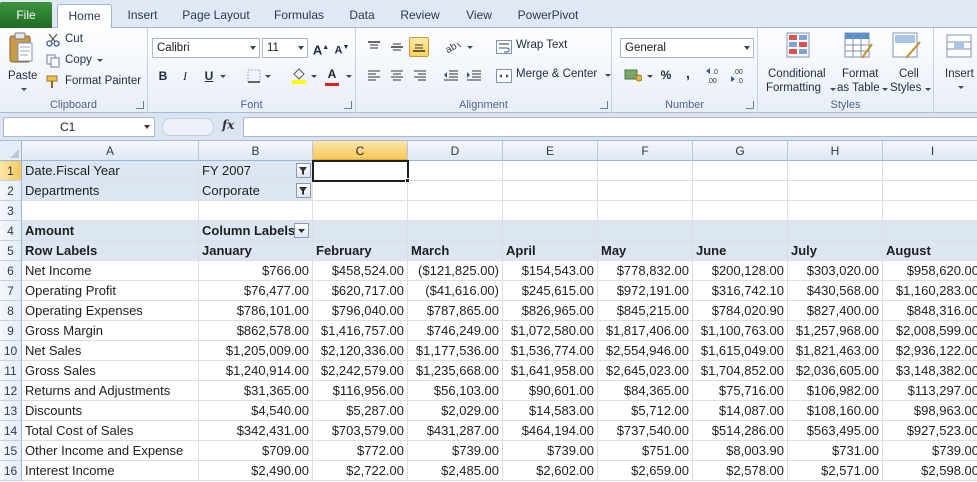 This screenshot has width=977, height=482. What do you see at coordinates (110, 171) in the screenshot?
I see `report-filter-label: Date.Fiscal Year` at bounding box center [110, 171].